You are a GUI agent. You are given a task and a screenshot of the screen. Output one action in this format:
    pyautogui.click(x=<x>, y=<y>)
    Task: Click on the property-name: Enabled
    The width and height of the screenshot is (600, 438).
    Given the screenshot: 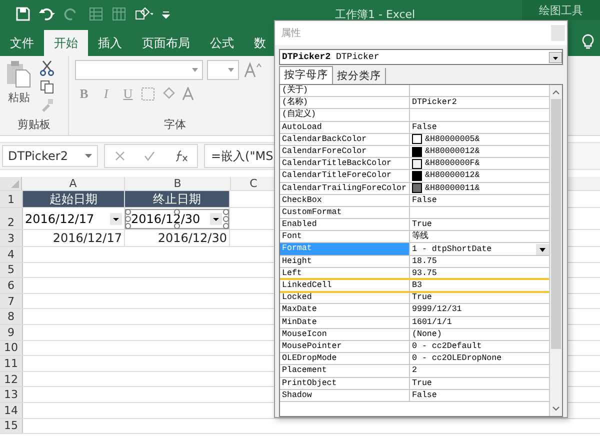 What is the action you would take?
    pyautogui.click(x=345, y=224)
    